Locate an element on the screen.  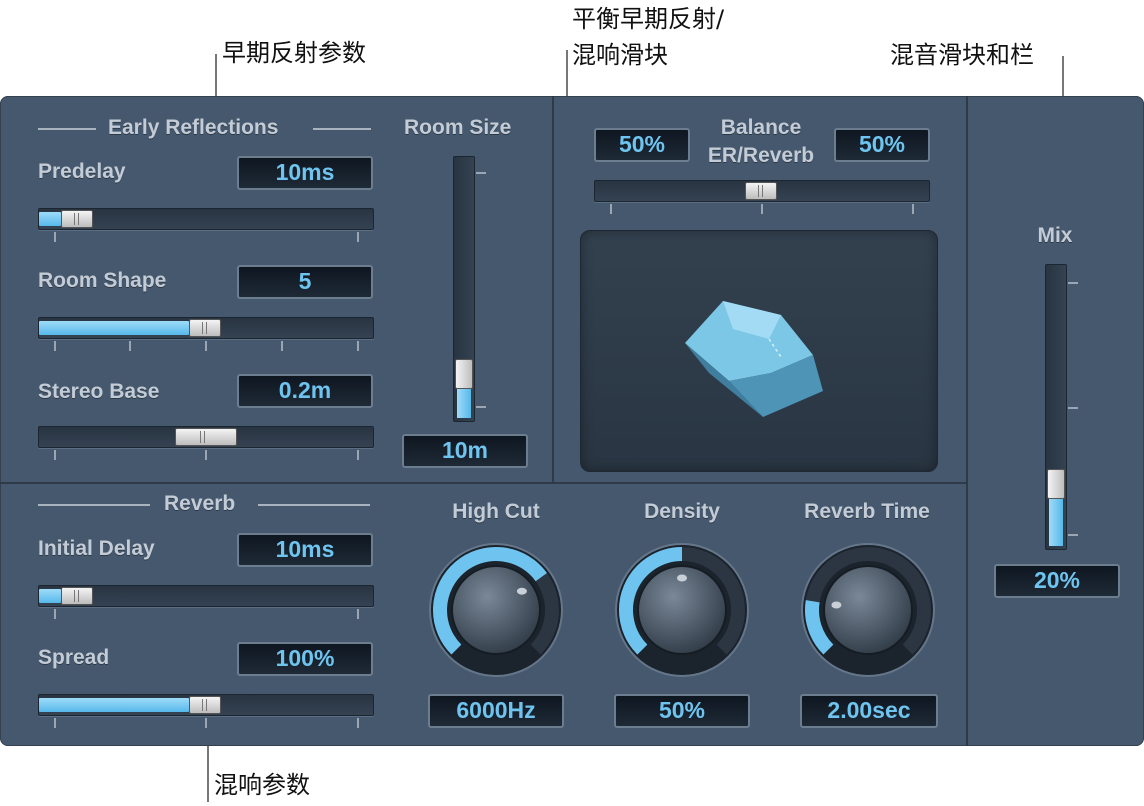
room-shape-display is located at coordinates (759, 351).